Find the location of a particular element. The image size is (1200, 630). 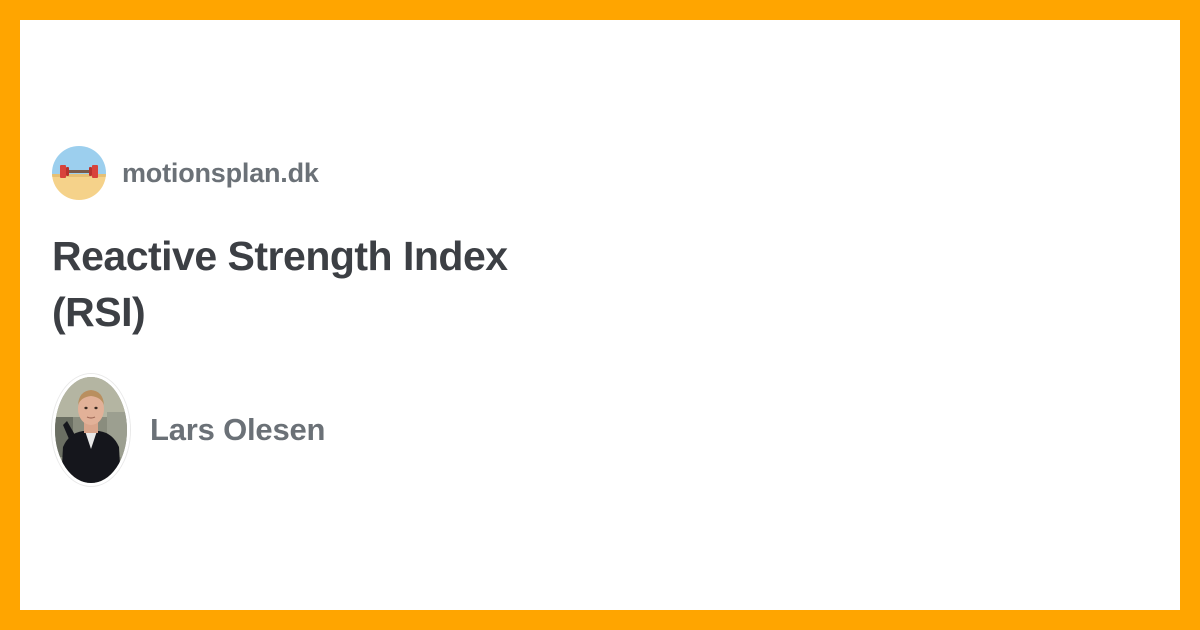

site-header: motionsplan.dk is located at coordinates (185, 173).